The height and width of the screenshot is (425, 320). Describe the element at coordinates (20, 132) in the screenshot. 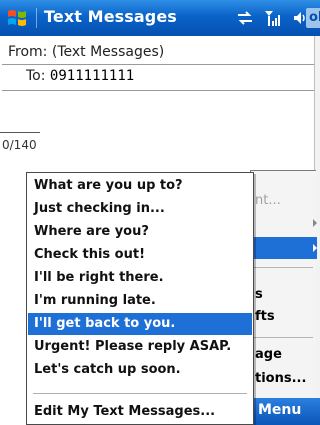

I see `counter-rule` at that location.